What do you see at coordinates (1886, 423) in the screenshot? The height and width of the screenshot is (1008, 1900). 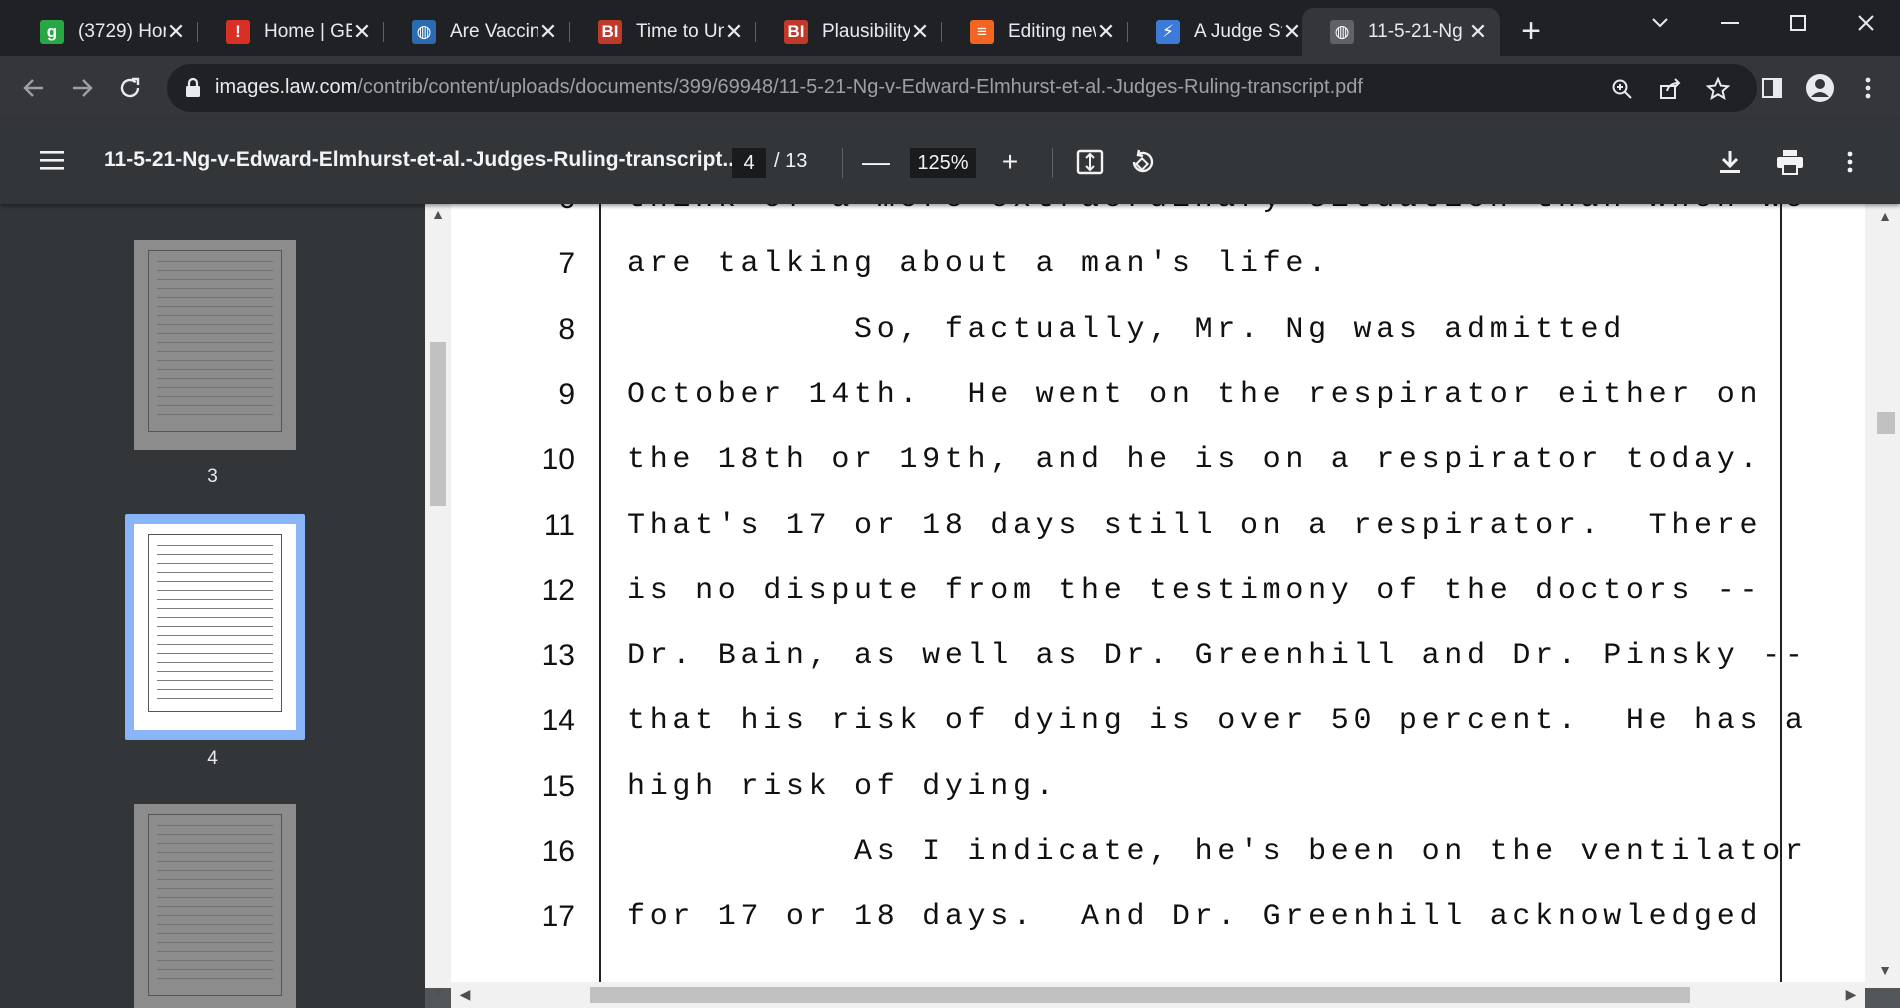 I see `viewer-scrollbar-thumb` at bounding box center [1886, 423].